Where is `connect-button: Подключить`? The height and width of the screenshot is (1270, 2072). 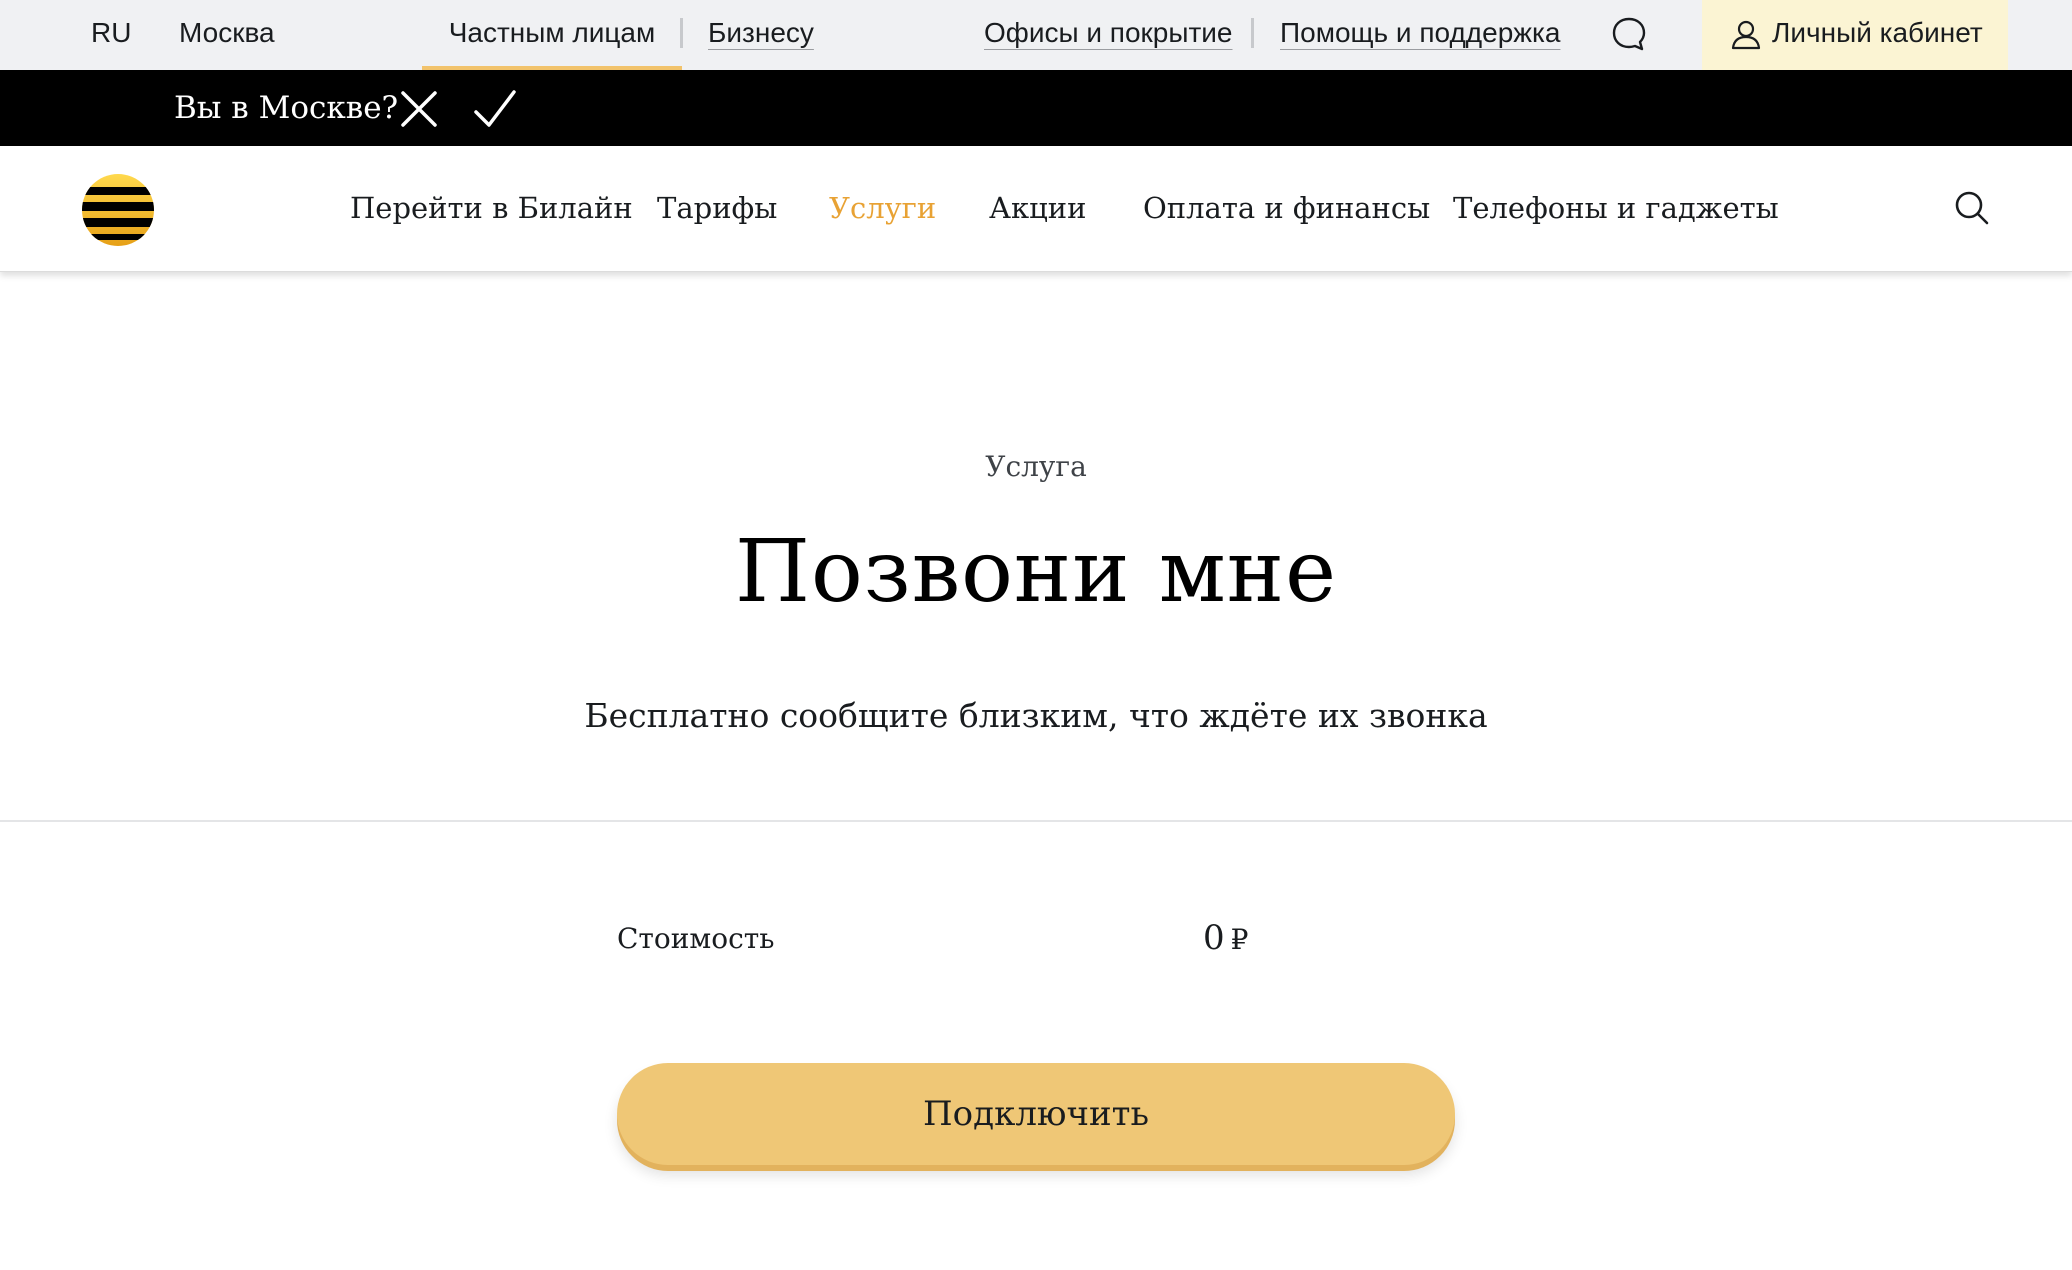 connect-button: Подключить is located at coordinates (1036, 1114).